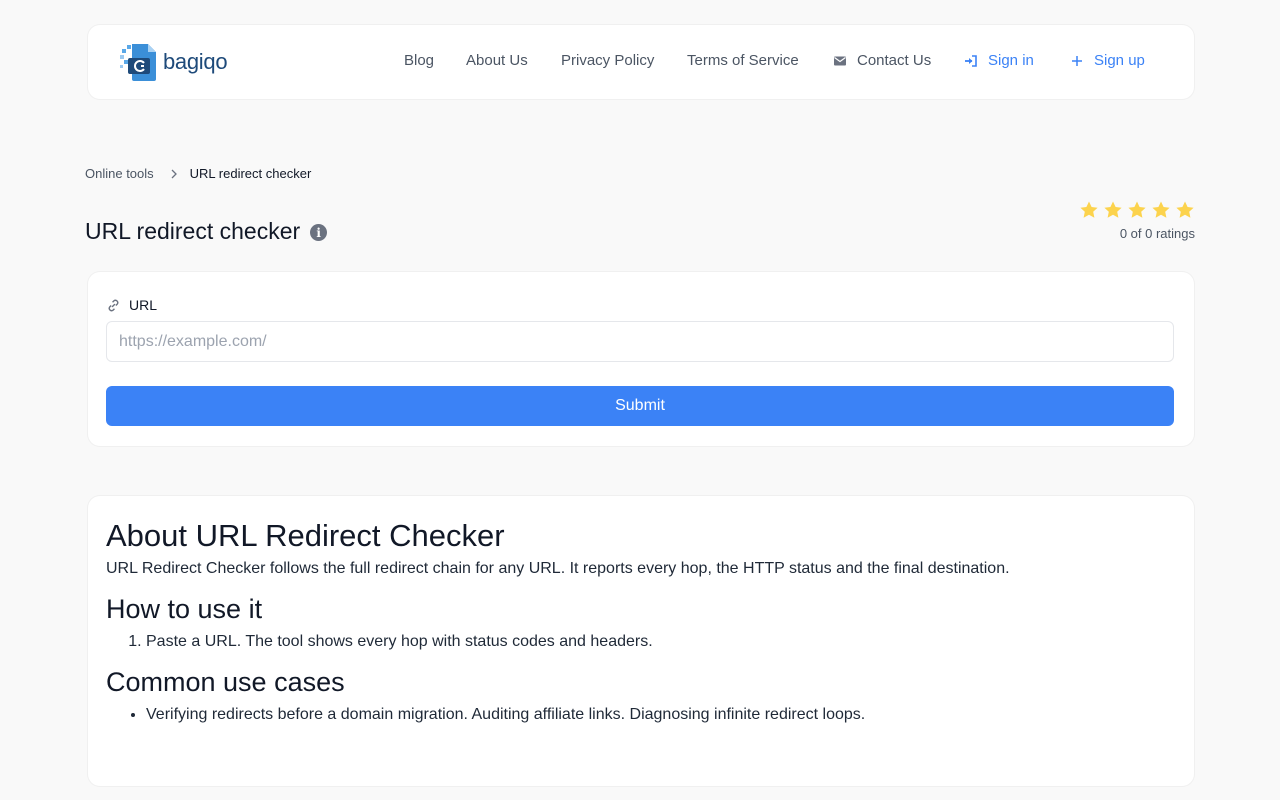  Describe the element at coordinates (743, 60) in the screenshot. I see `nav-terms-link: Terms of Service` at that location.